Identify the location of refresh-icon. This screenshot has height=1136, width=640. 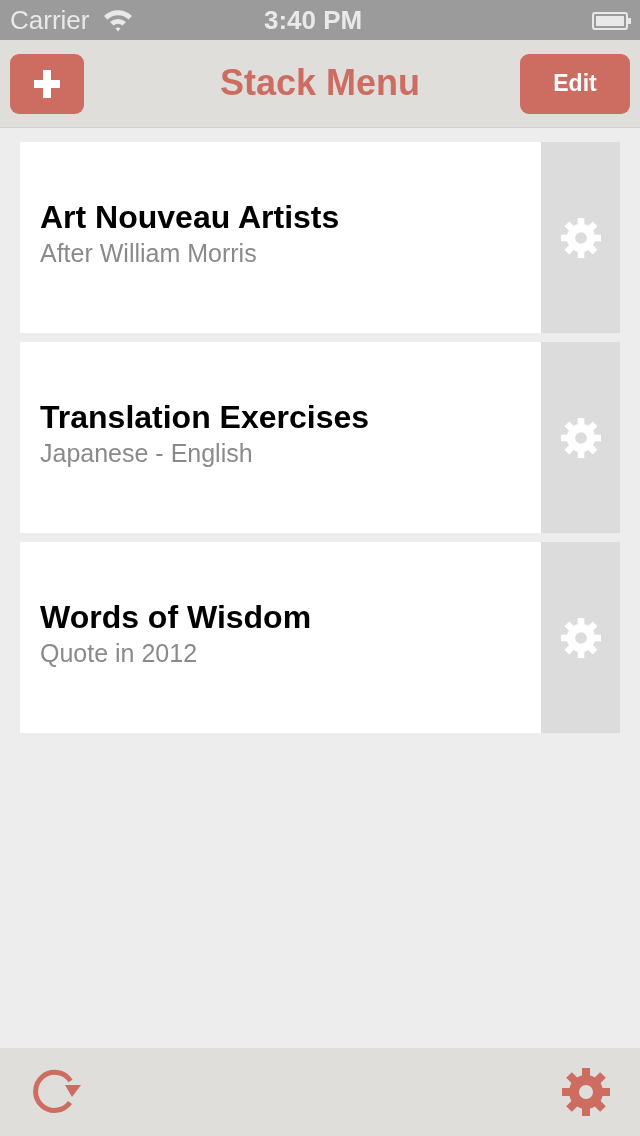
(56, 1092).